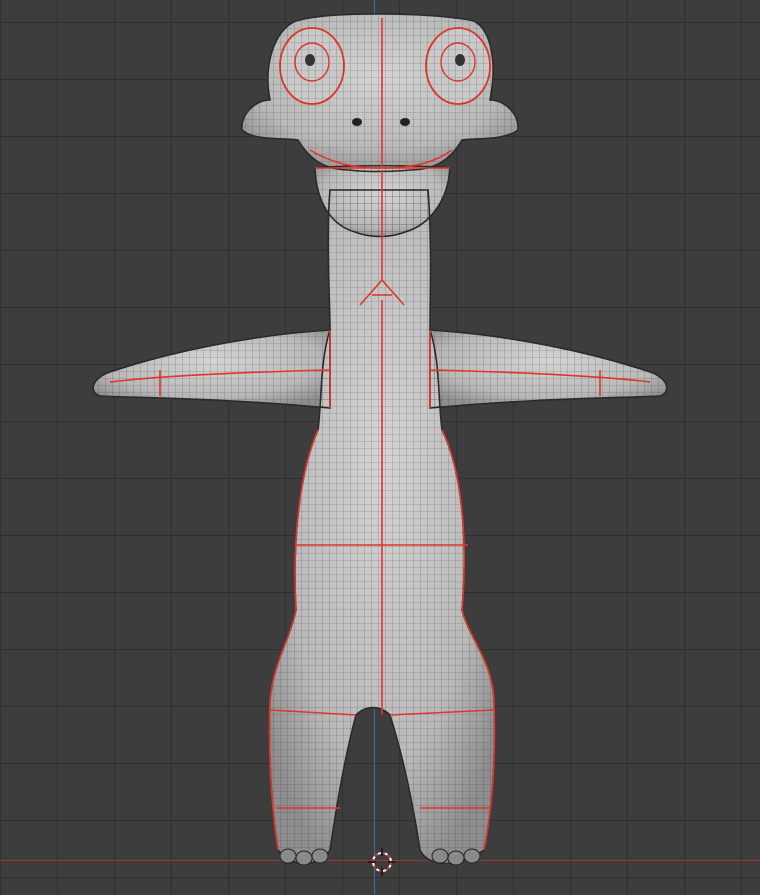  What do you see at coordinates (382, 862) in the screenshot?
I see `3d-cursor-icon` at bounding box center [382, 862].